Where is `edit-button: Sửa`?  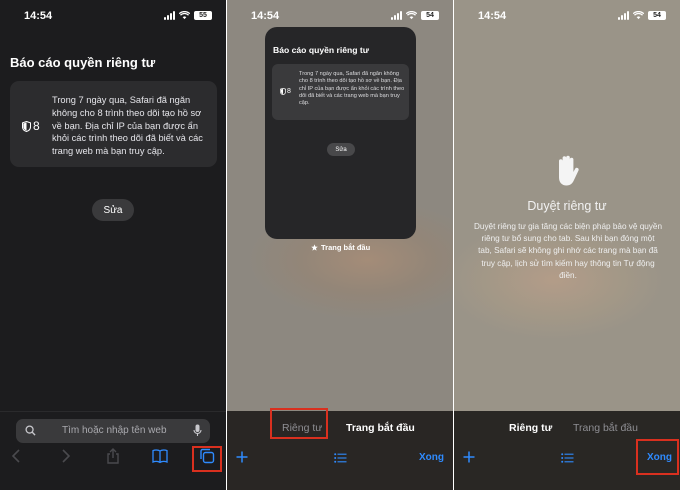 edit-button: Sửa is located at coordinates (113, 210).